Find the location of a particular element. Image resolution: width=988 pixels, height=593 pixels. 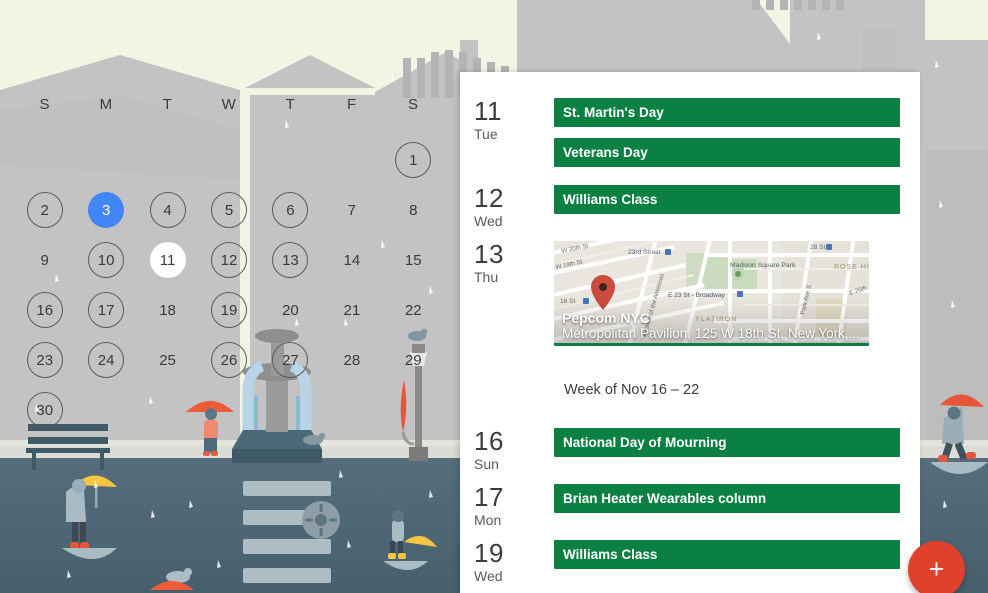

month-day-number: 25 is located at coordinates (167, 360).